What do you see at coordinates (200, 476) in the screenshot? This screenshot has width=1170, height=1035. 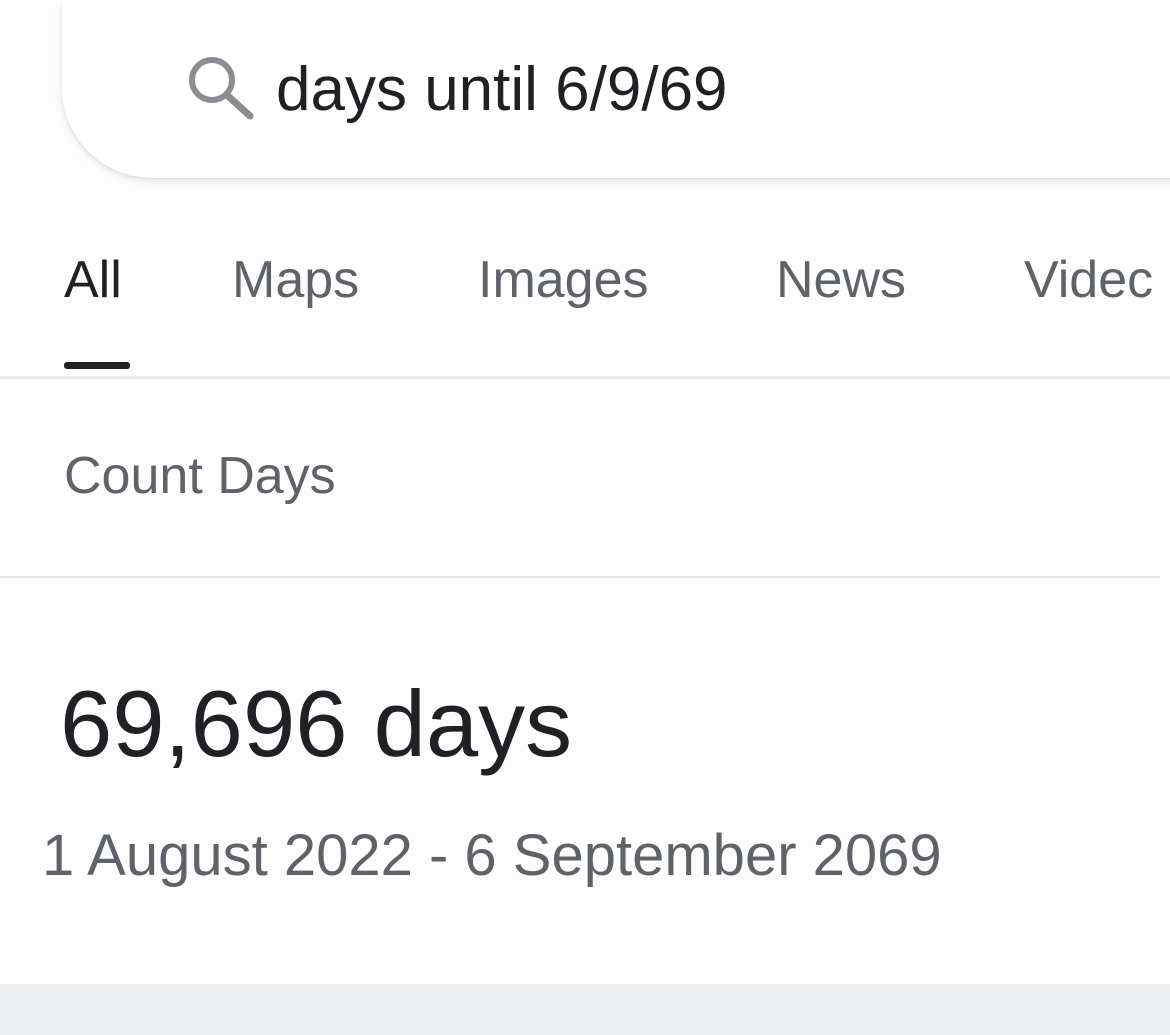 I see `card-title: Count Days` at bounding box center [200, 476].